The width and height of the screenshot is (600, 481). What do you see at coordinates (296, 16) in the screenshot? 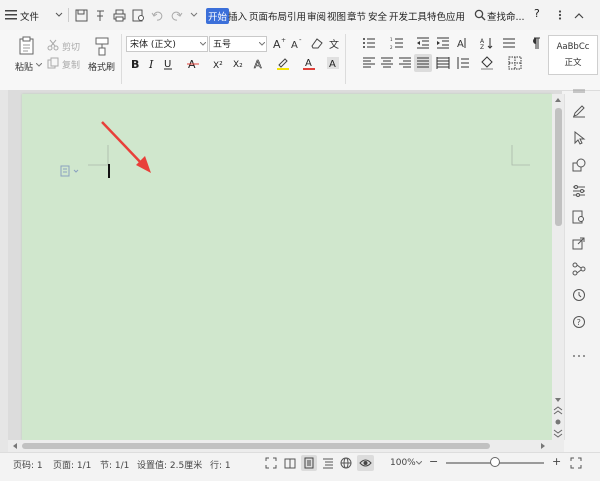
I see `tab-references: 引用` at bounding box center [296, 16].